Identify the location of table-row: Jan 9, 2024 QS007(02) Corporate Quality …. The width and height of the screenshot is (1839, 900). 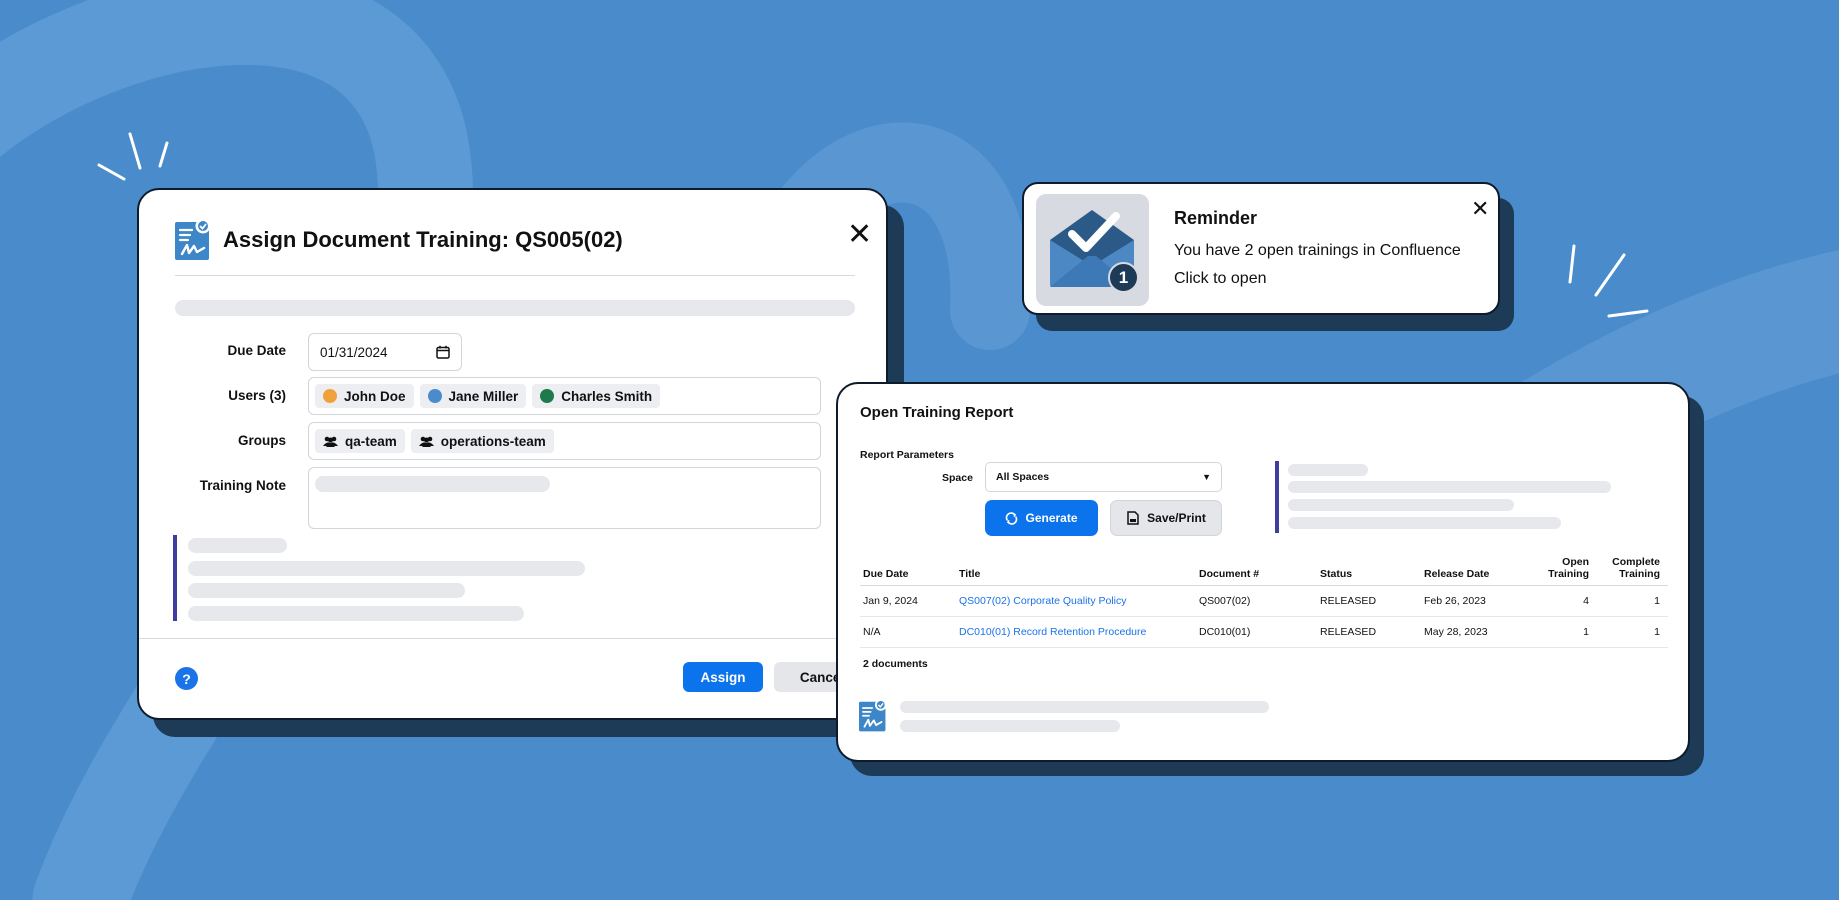
(1264, 601).